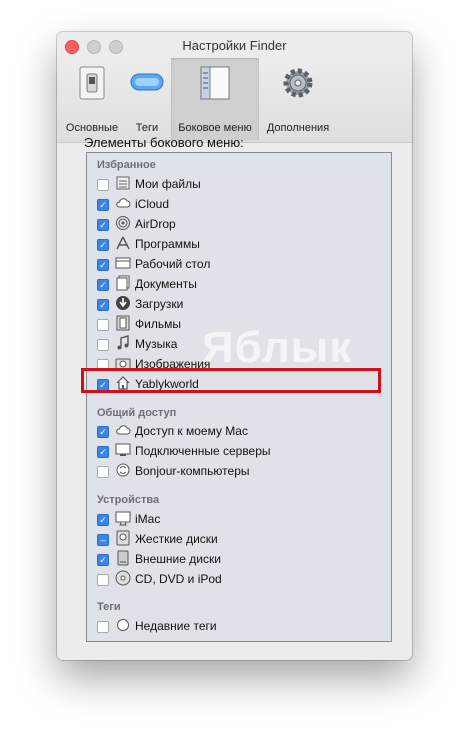 The height and width of the screenshot is (740, 469). I want to click on list-item-bonjour: Bonjour-компьютеры, so click(237, 471).